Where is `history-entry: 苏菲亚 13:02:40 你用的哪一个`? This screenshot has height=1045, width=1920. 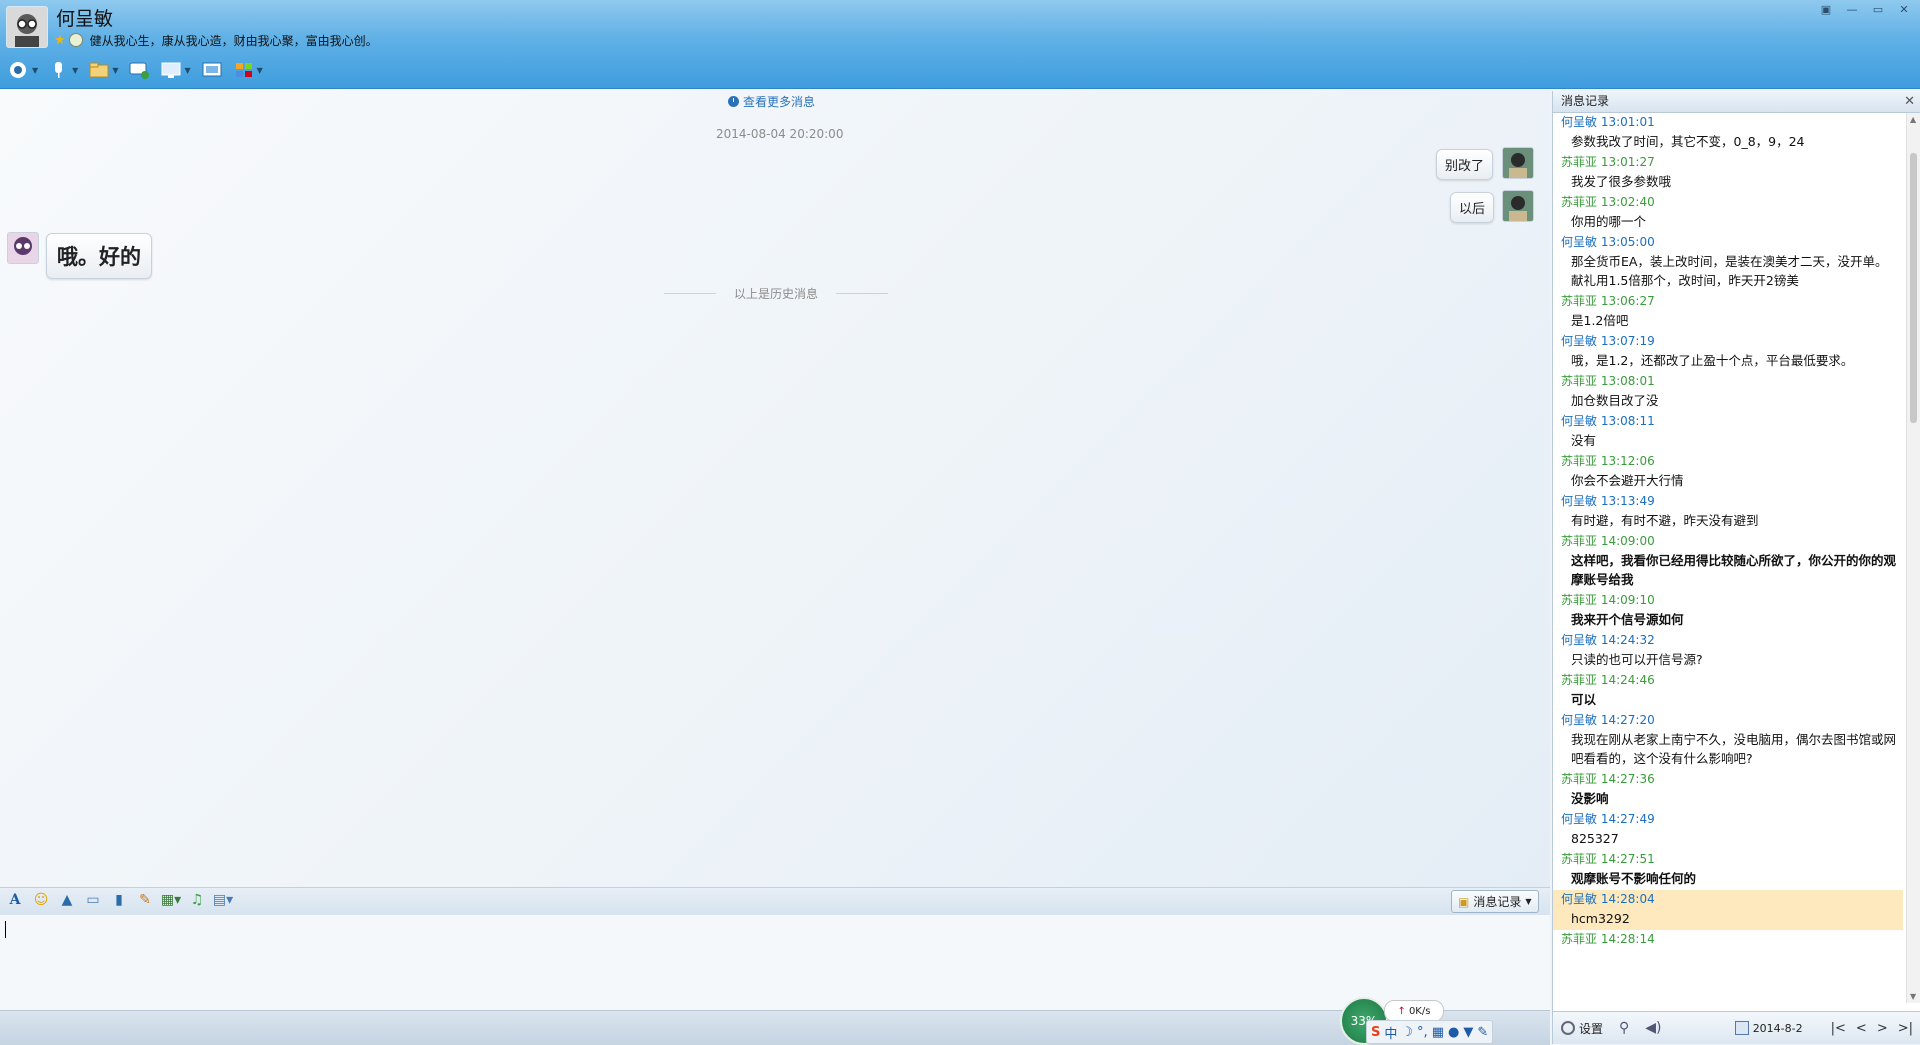 history-entry: 苏菲亚 13:02:40 你用的哪一个 is located at coordinates (1728, 213).